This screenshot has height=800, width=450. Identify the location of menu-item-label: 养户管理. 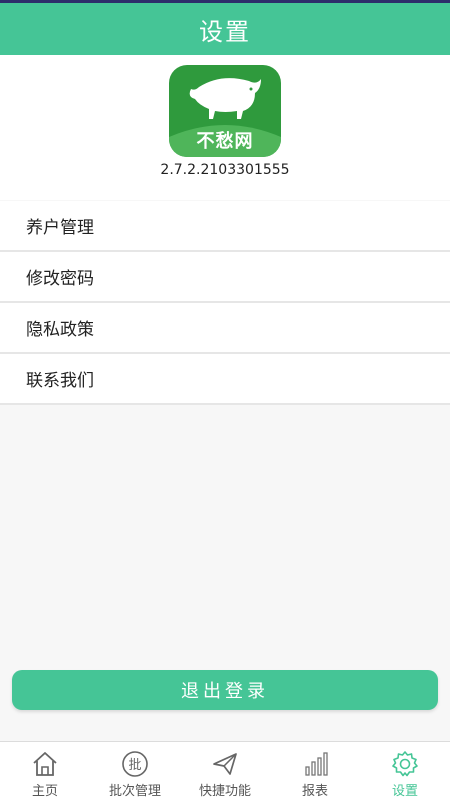
(60, 228).